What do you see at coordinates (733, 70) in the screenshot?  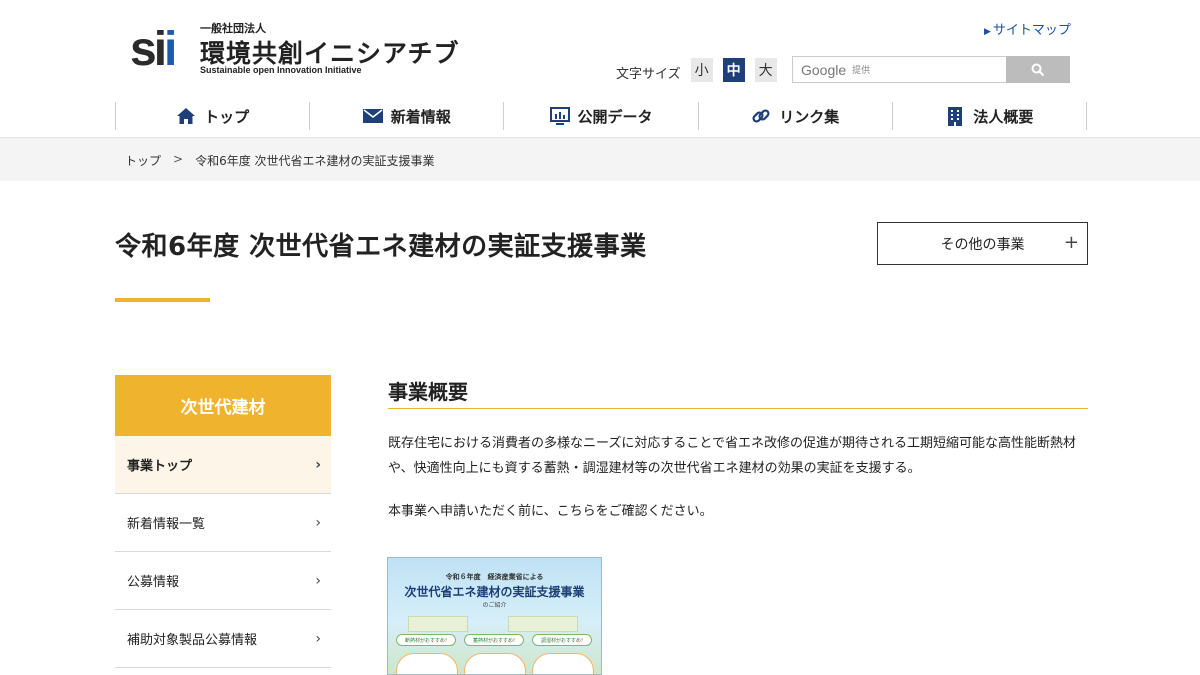 I see `font-size-medium-button: 中` at bounding box center [733, 70].